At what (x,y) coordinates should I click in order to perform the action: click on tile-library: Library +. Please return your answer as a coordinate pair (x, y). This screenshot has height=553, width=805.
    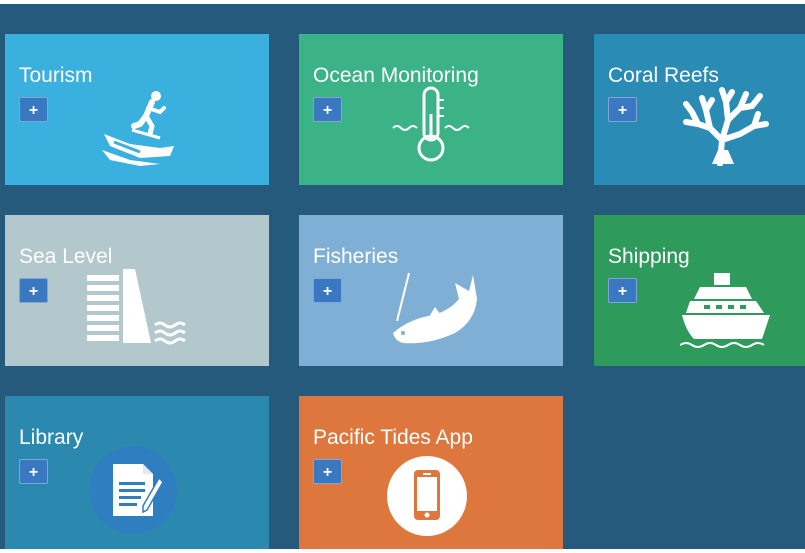
    Looking at the image, I should click on (137, 472).